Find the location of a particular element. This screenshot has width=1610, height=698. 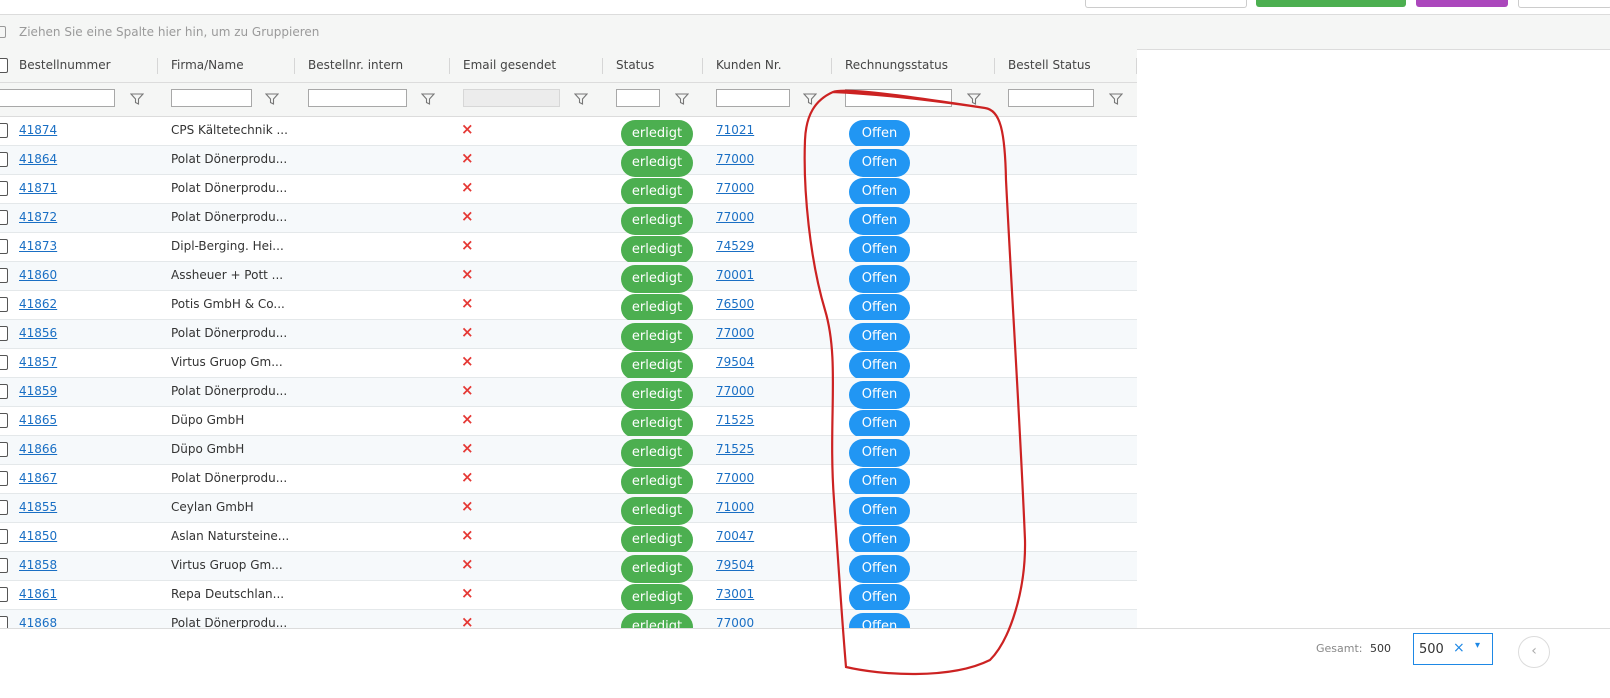

col-intern: Bestellnr. intern is located at coordinates (355, 65).